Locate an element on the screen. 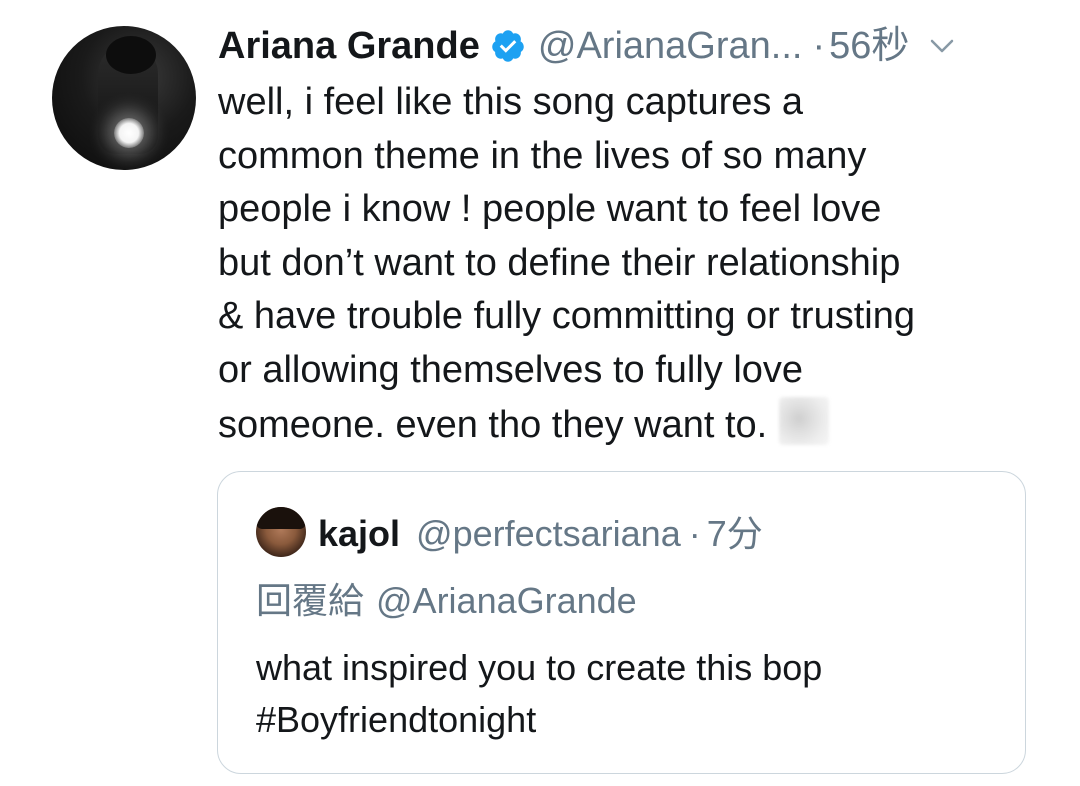 This screenshot has height=786, width=1080. tweet-header: Ariana Grande @ArianaGran... · 56秒 is located at coordinates (587, 46).